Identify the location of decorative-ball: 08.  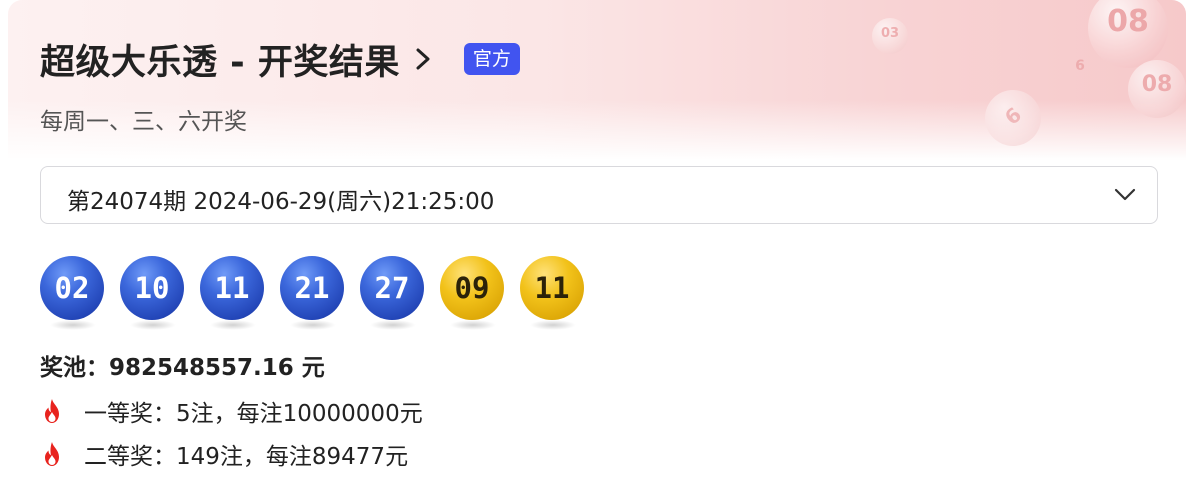
(1157, 89).